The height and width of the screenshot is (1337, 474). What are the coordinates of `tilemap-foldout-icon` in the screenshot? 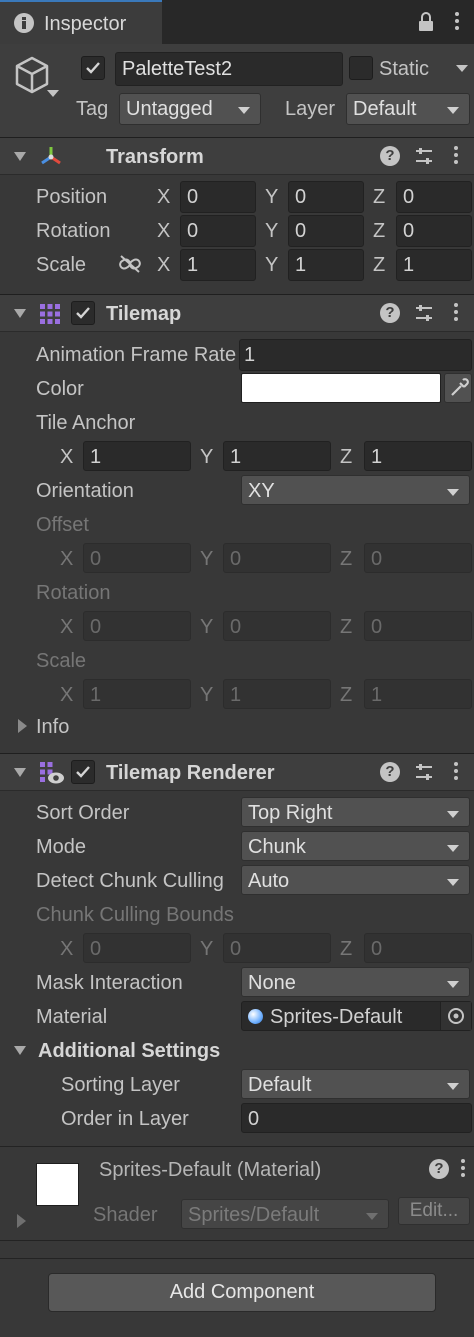 It's located at (20, 313).